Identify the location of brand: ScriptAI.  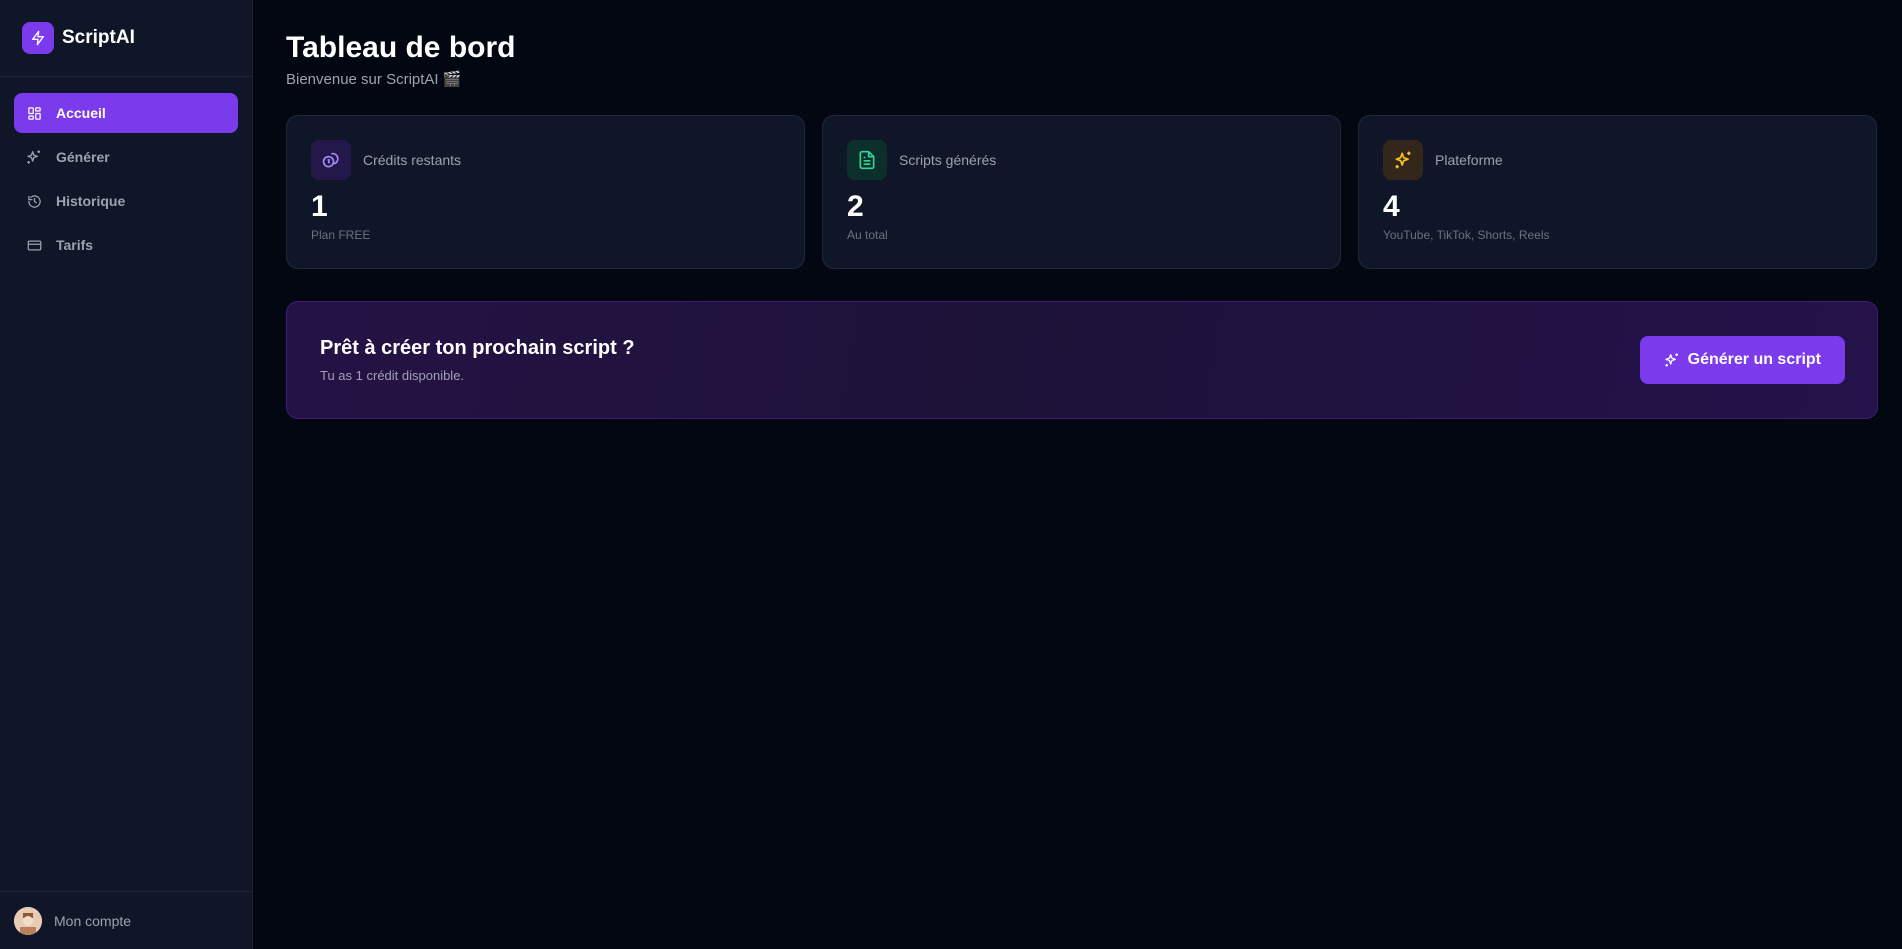
(126, 38).